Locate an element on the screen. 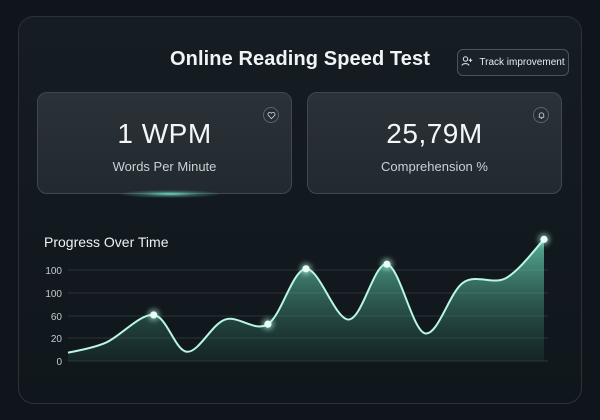 The image size is (600, 420). y-tick-label: 60 is located at coordinates (57, 317).